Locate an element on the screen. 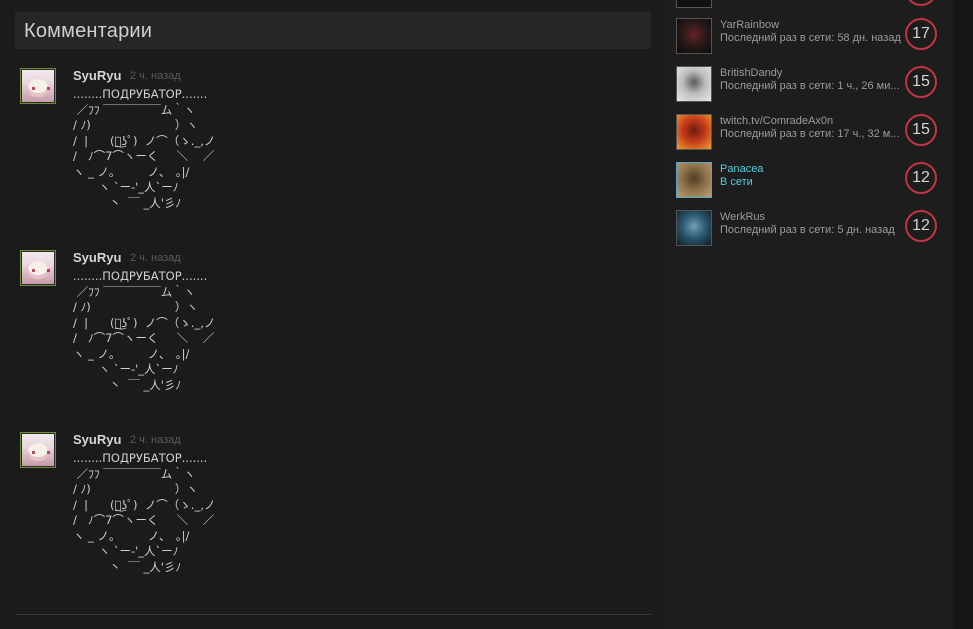 Image resolution: width=973 pixels, height=629 pixels. friend-status: В сети is located at coordinates (736, 182).